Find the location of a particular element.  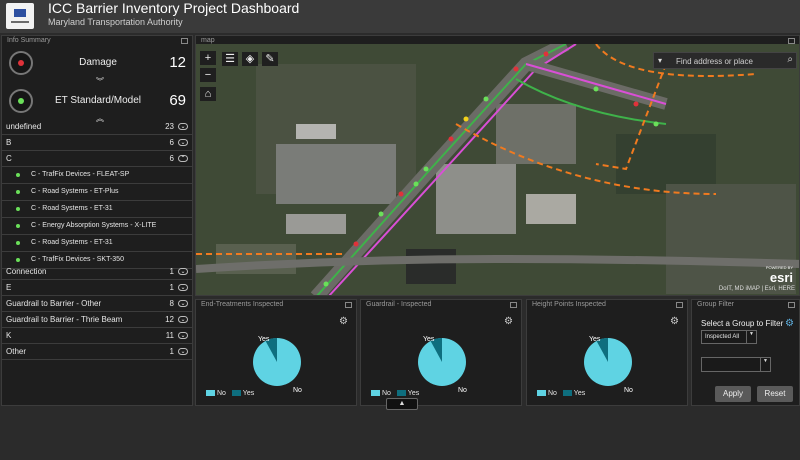

list-item-label: Guardrail to Barrier - Thrie Beam is located at coordinates (64, 319).